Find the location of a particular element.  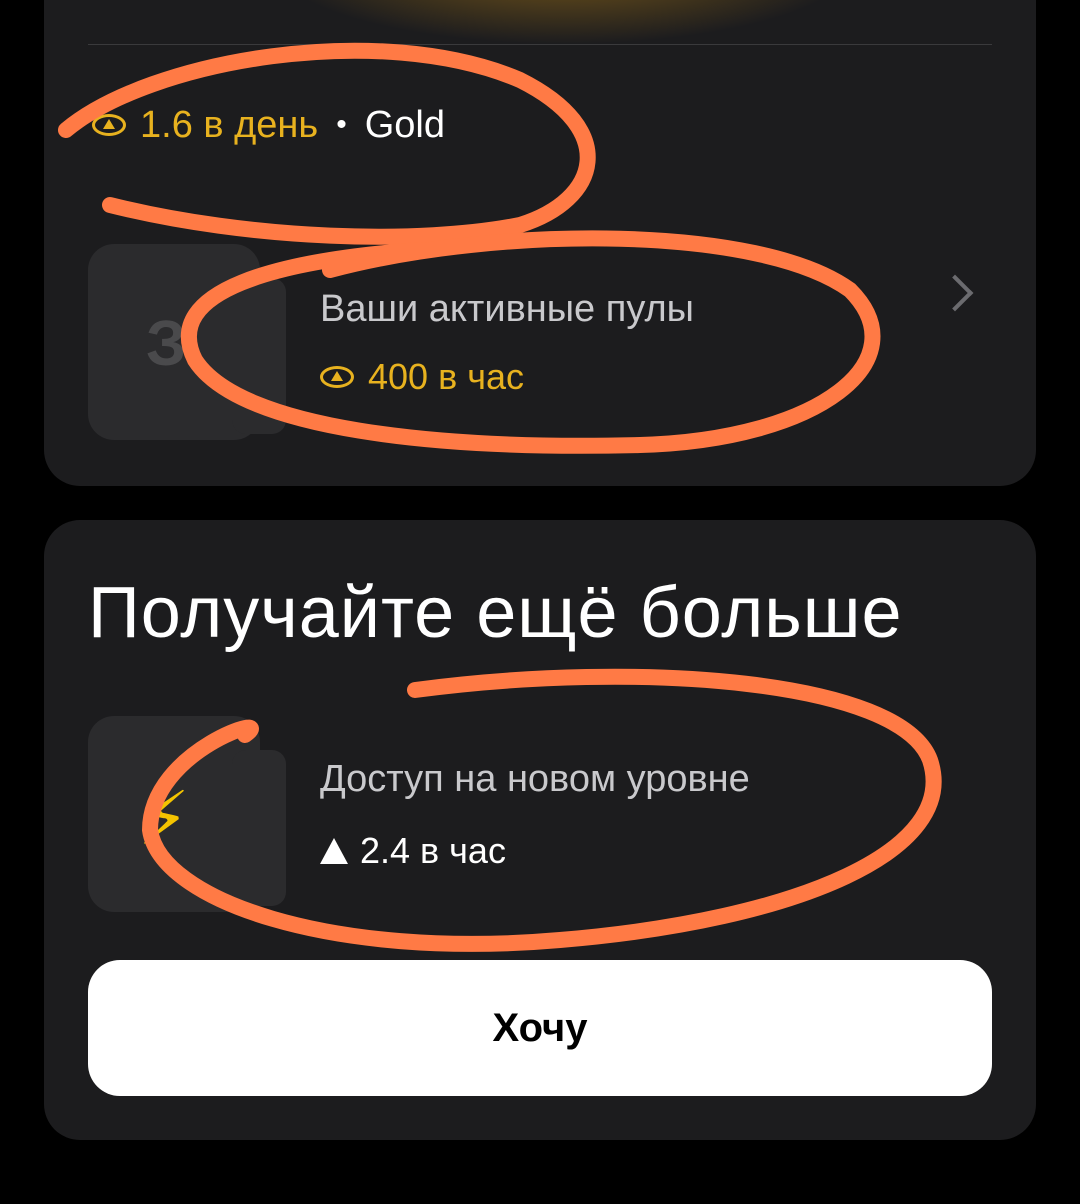

divider is located at coordinates (540, 44).